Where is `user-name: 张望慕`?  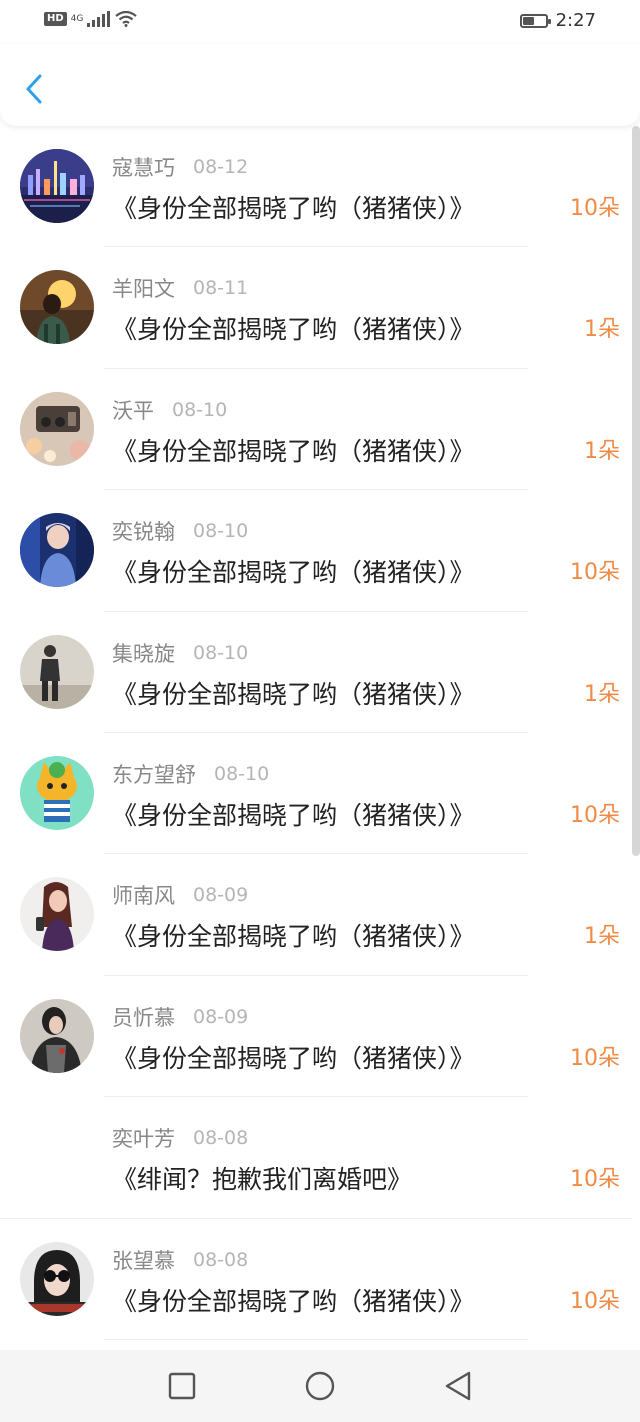
user-name: 张望慕 is located at coordinates (143, 1260).